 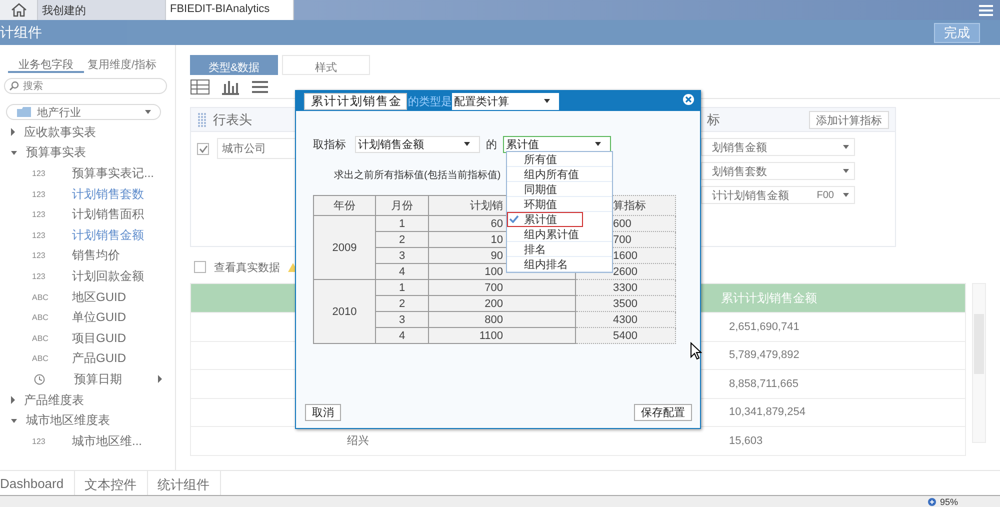 What do you see at coordinates (355, 101) in the screenshot?
I see `name-field: 累计计划销售金` at bounding box center [355, 101].